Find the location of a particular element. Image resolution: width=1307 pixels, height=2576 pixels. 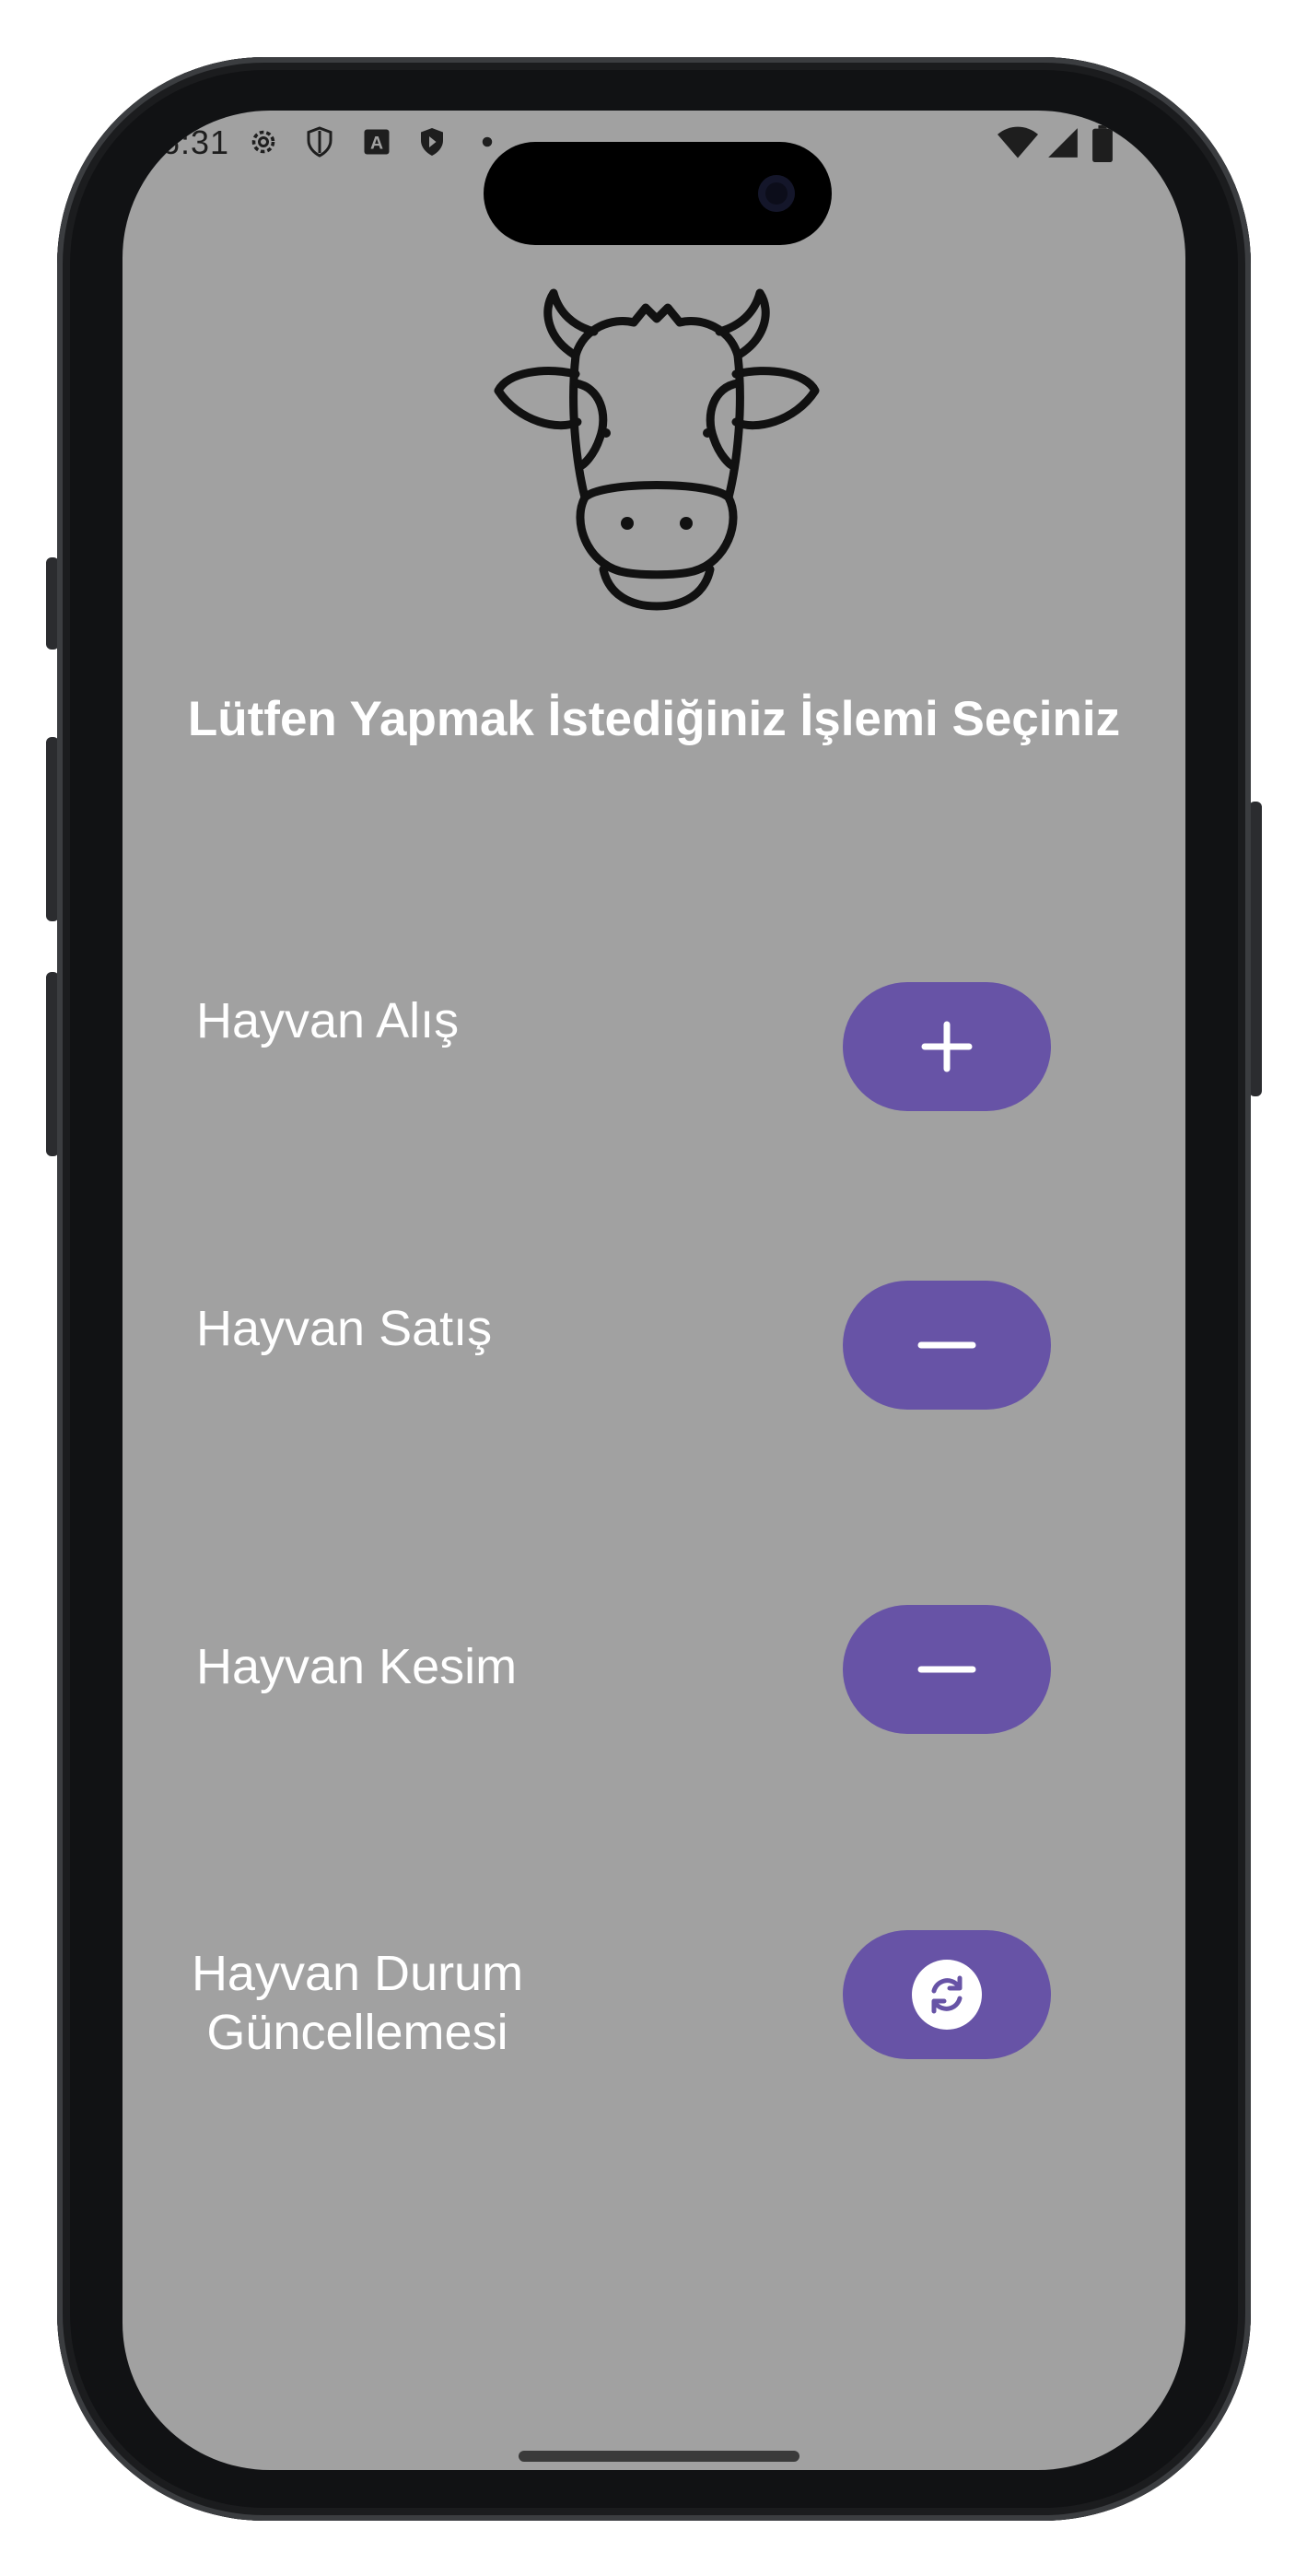

animal-purchase-button is located at coordinates (947, 1046).